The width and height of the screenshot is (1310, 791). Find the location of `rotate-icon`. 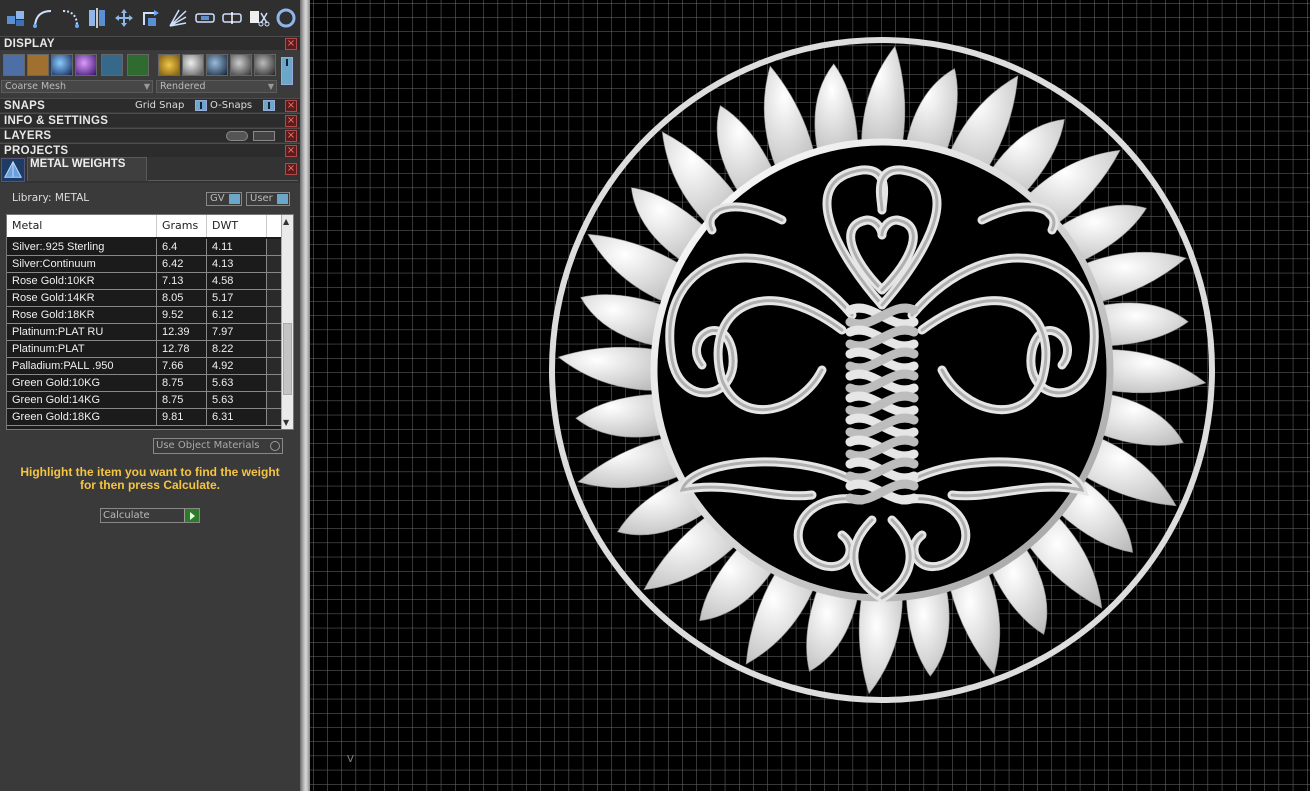

rotate-icon is located at coordinates (151, 18).